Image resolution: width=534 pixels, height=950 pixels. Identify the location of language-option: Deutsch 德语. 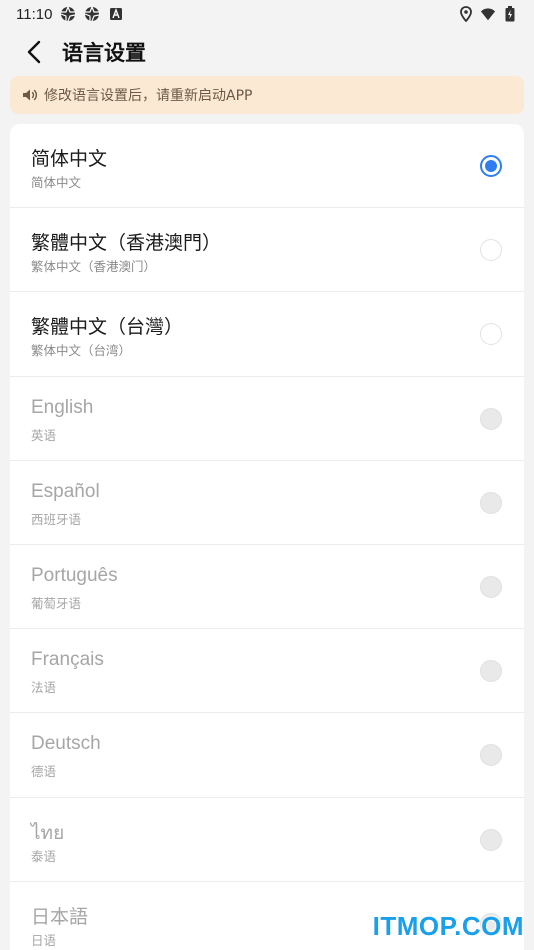
(267, 755).